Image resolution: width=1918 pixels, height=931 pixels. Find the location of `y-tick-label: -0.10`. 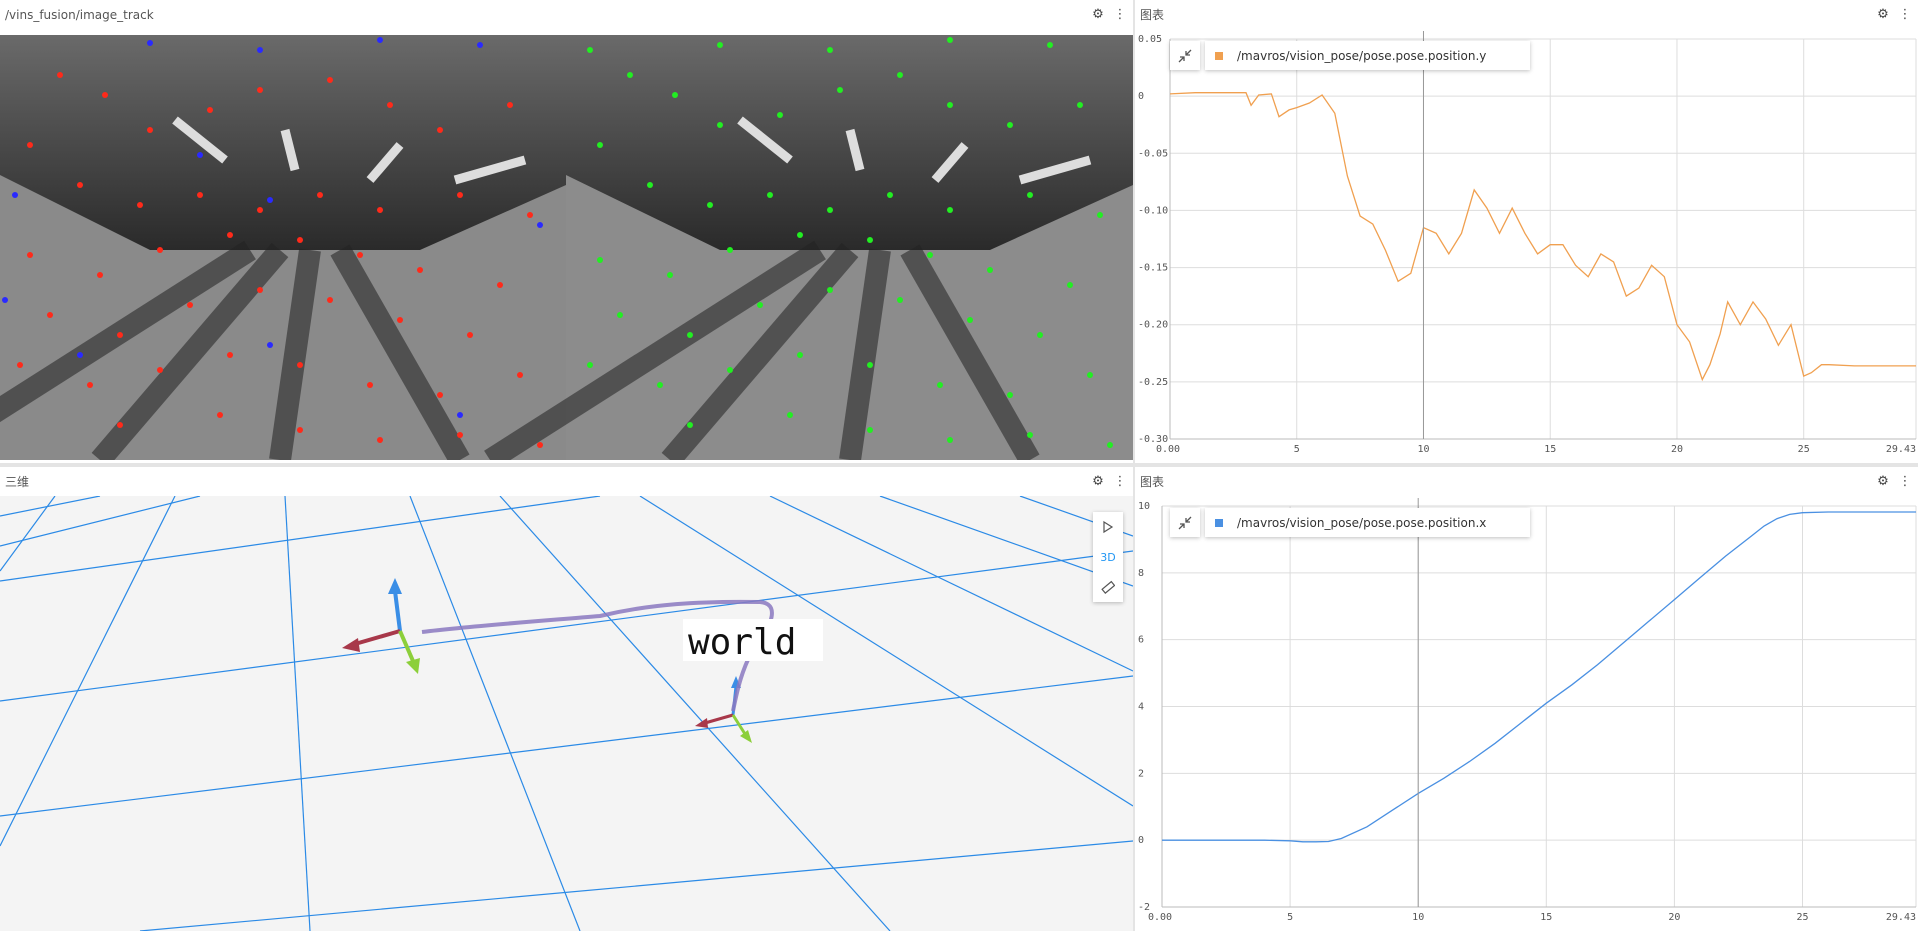

y-tick-label: -0.10 is located at coordinates (1153, 210).